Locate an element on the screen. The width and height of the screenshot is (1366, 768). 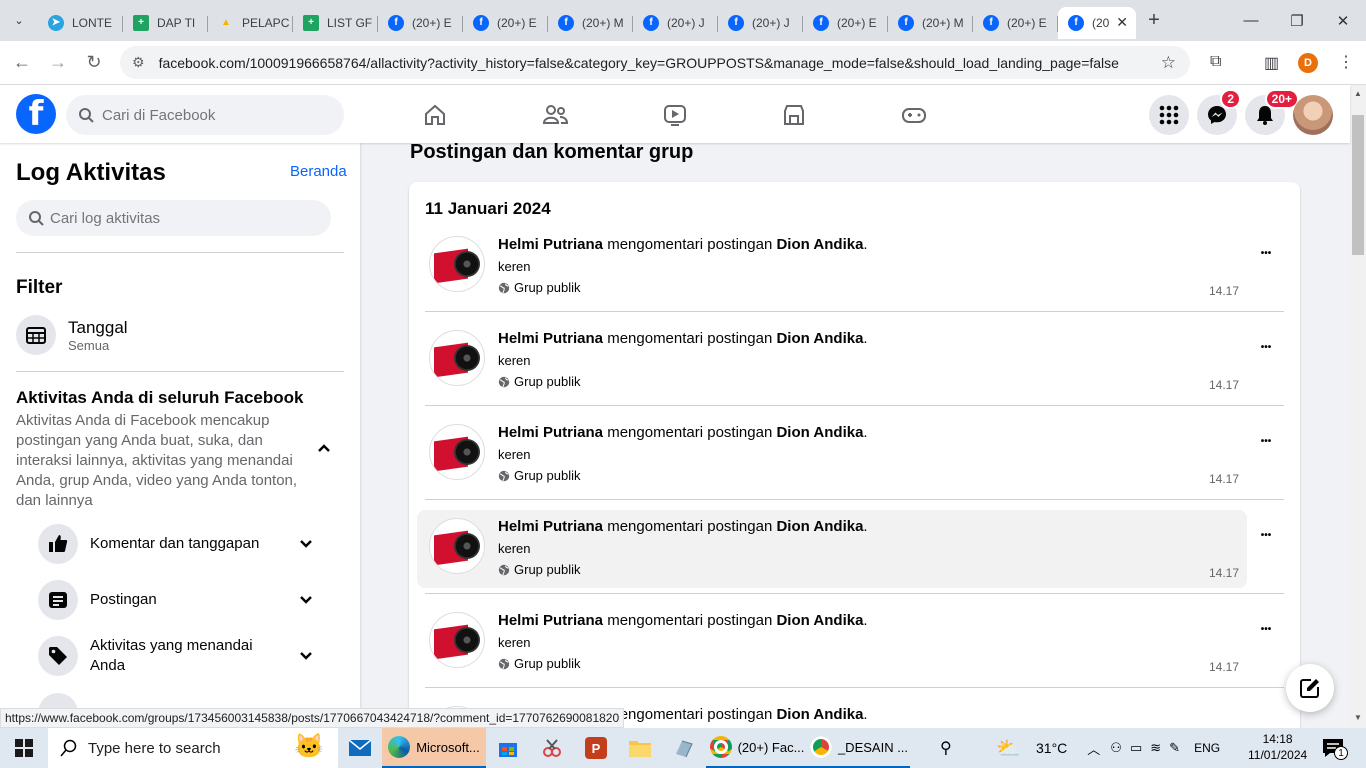
windows-start-icon is located at coordinates (24, 748).